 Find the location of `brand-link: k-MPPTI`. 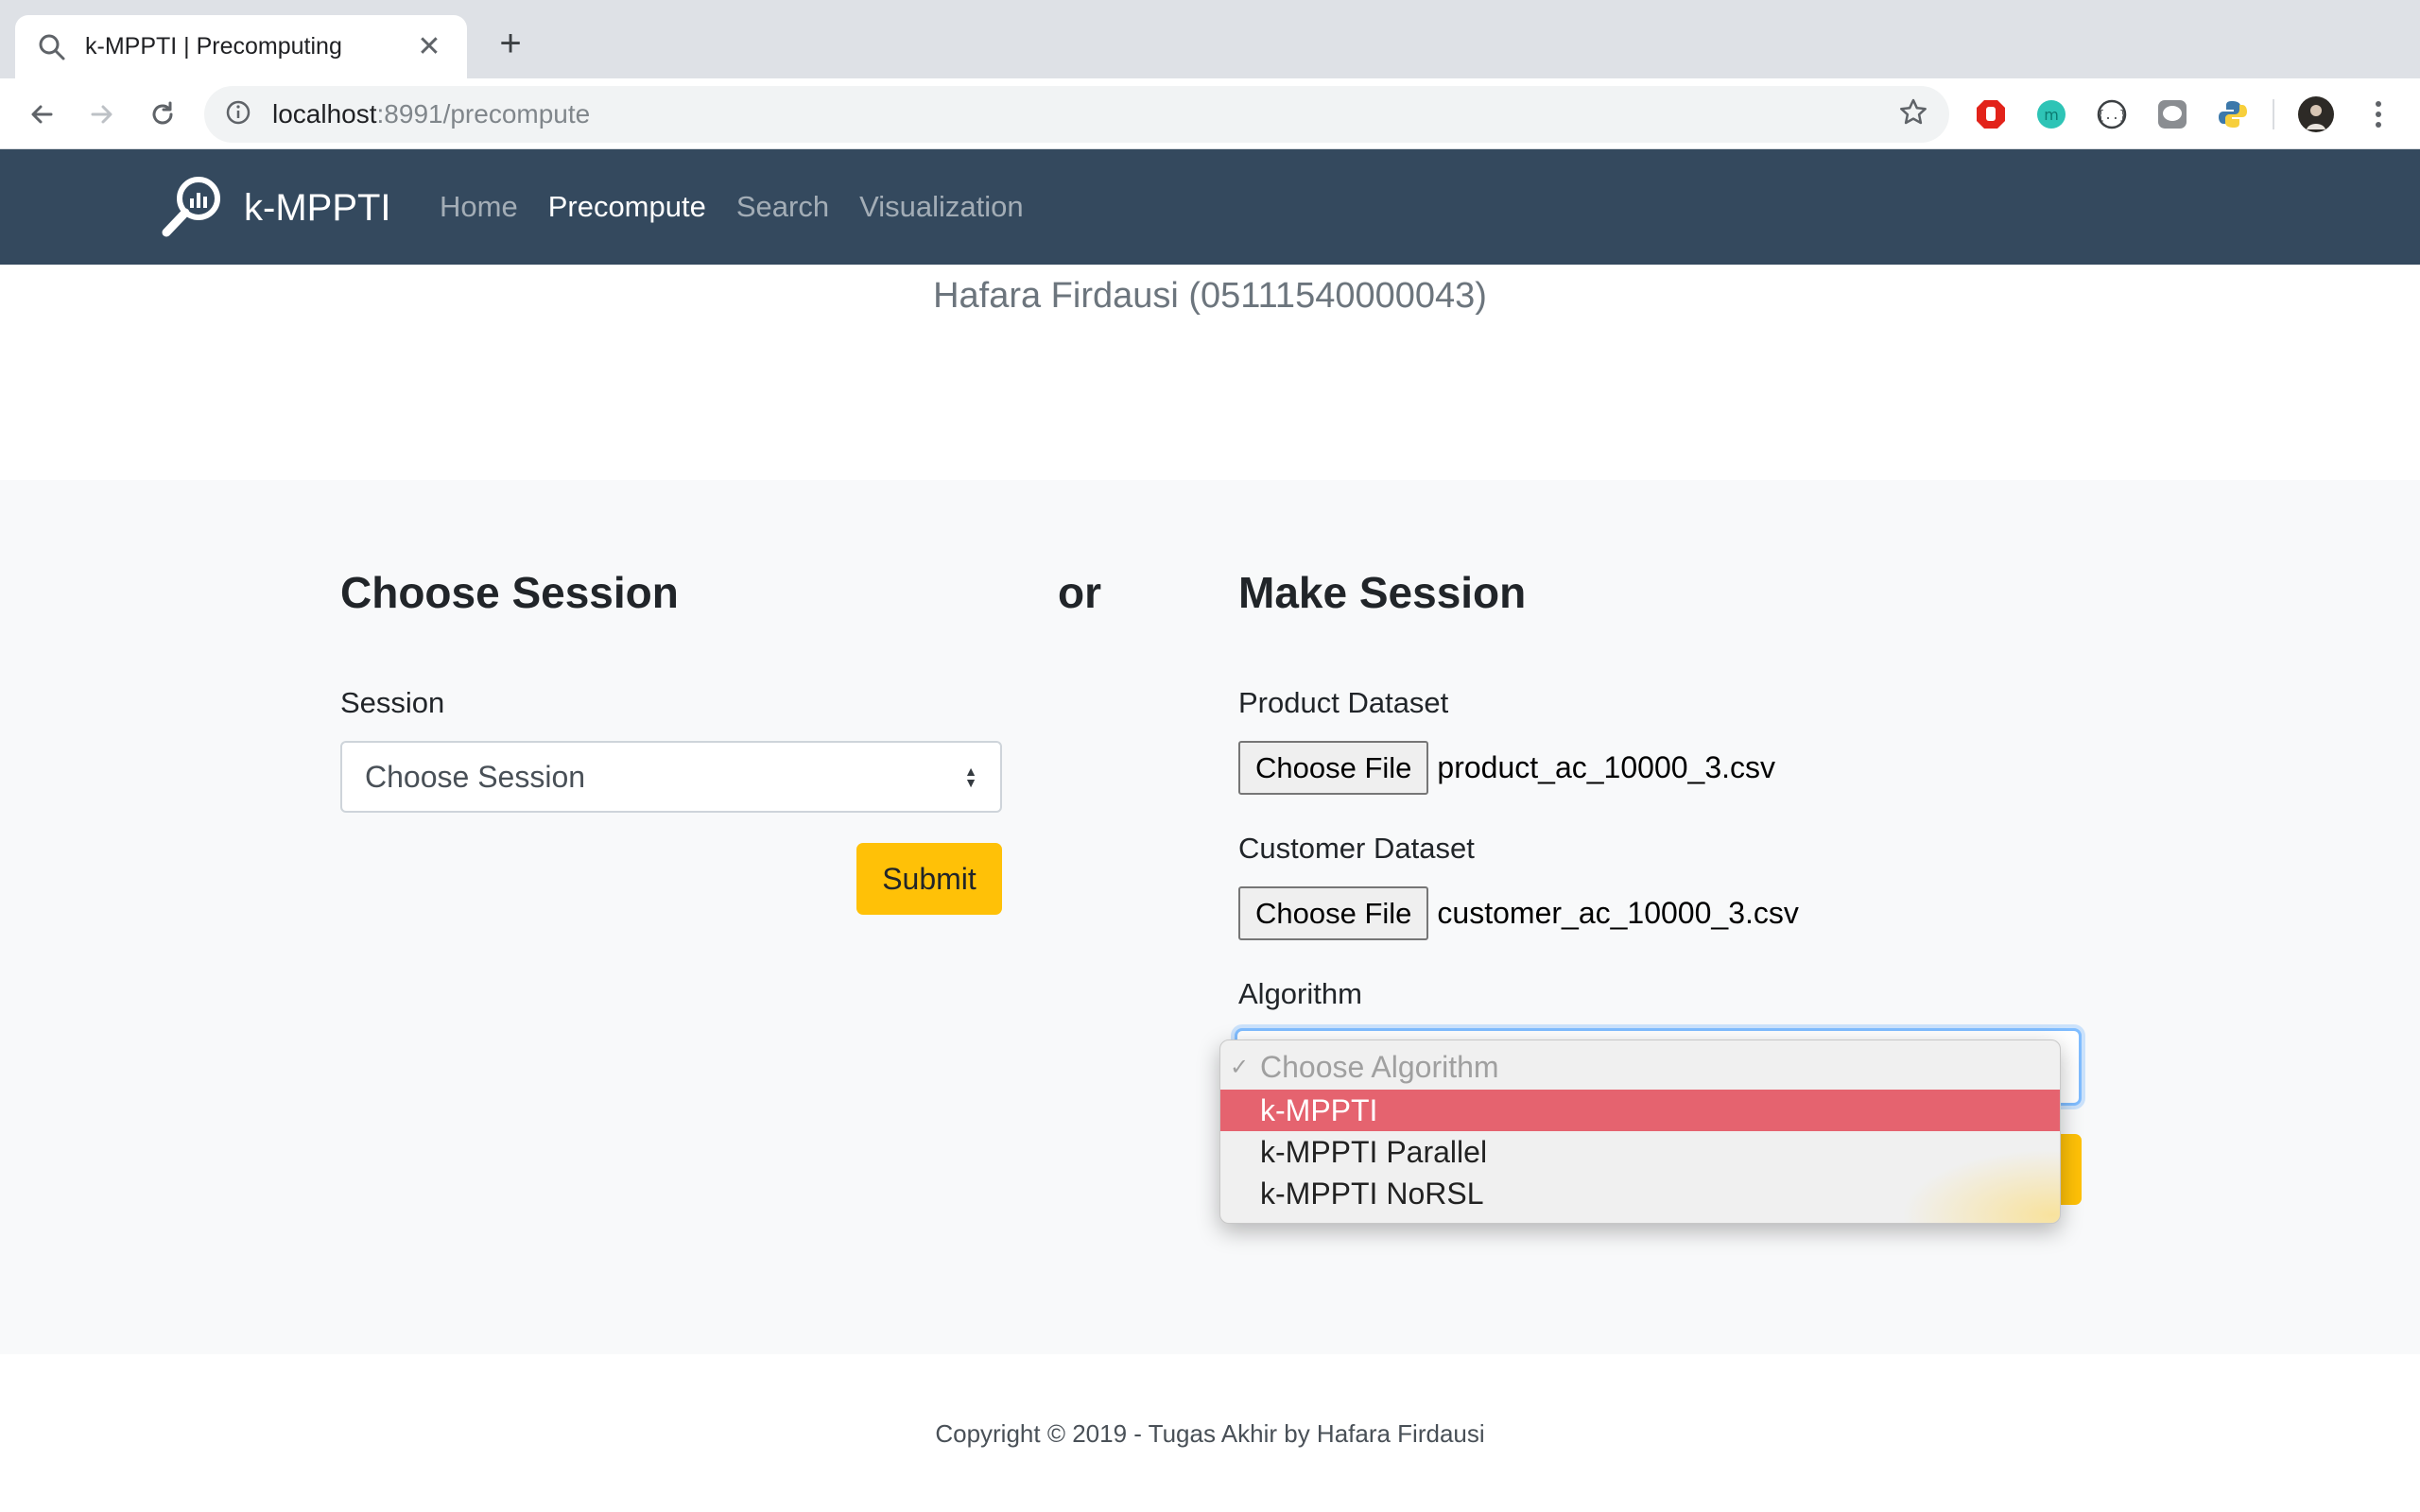

brand-link: k-MPPTI is located at coordinates (275, 208).